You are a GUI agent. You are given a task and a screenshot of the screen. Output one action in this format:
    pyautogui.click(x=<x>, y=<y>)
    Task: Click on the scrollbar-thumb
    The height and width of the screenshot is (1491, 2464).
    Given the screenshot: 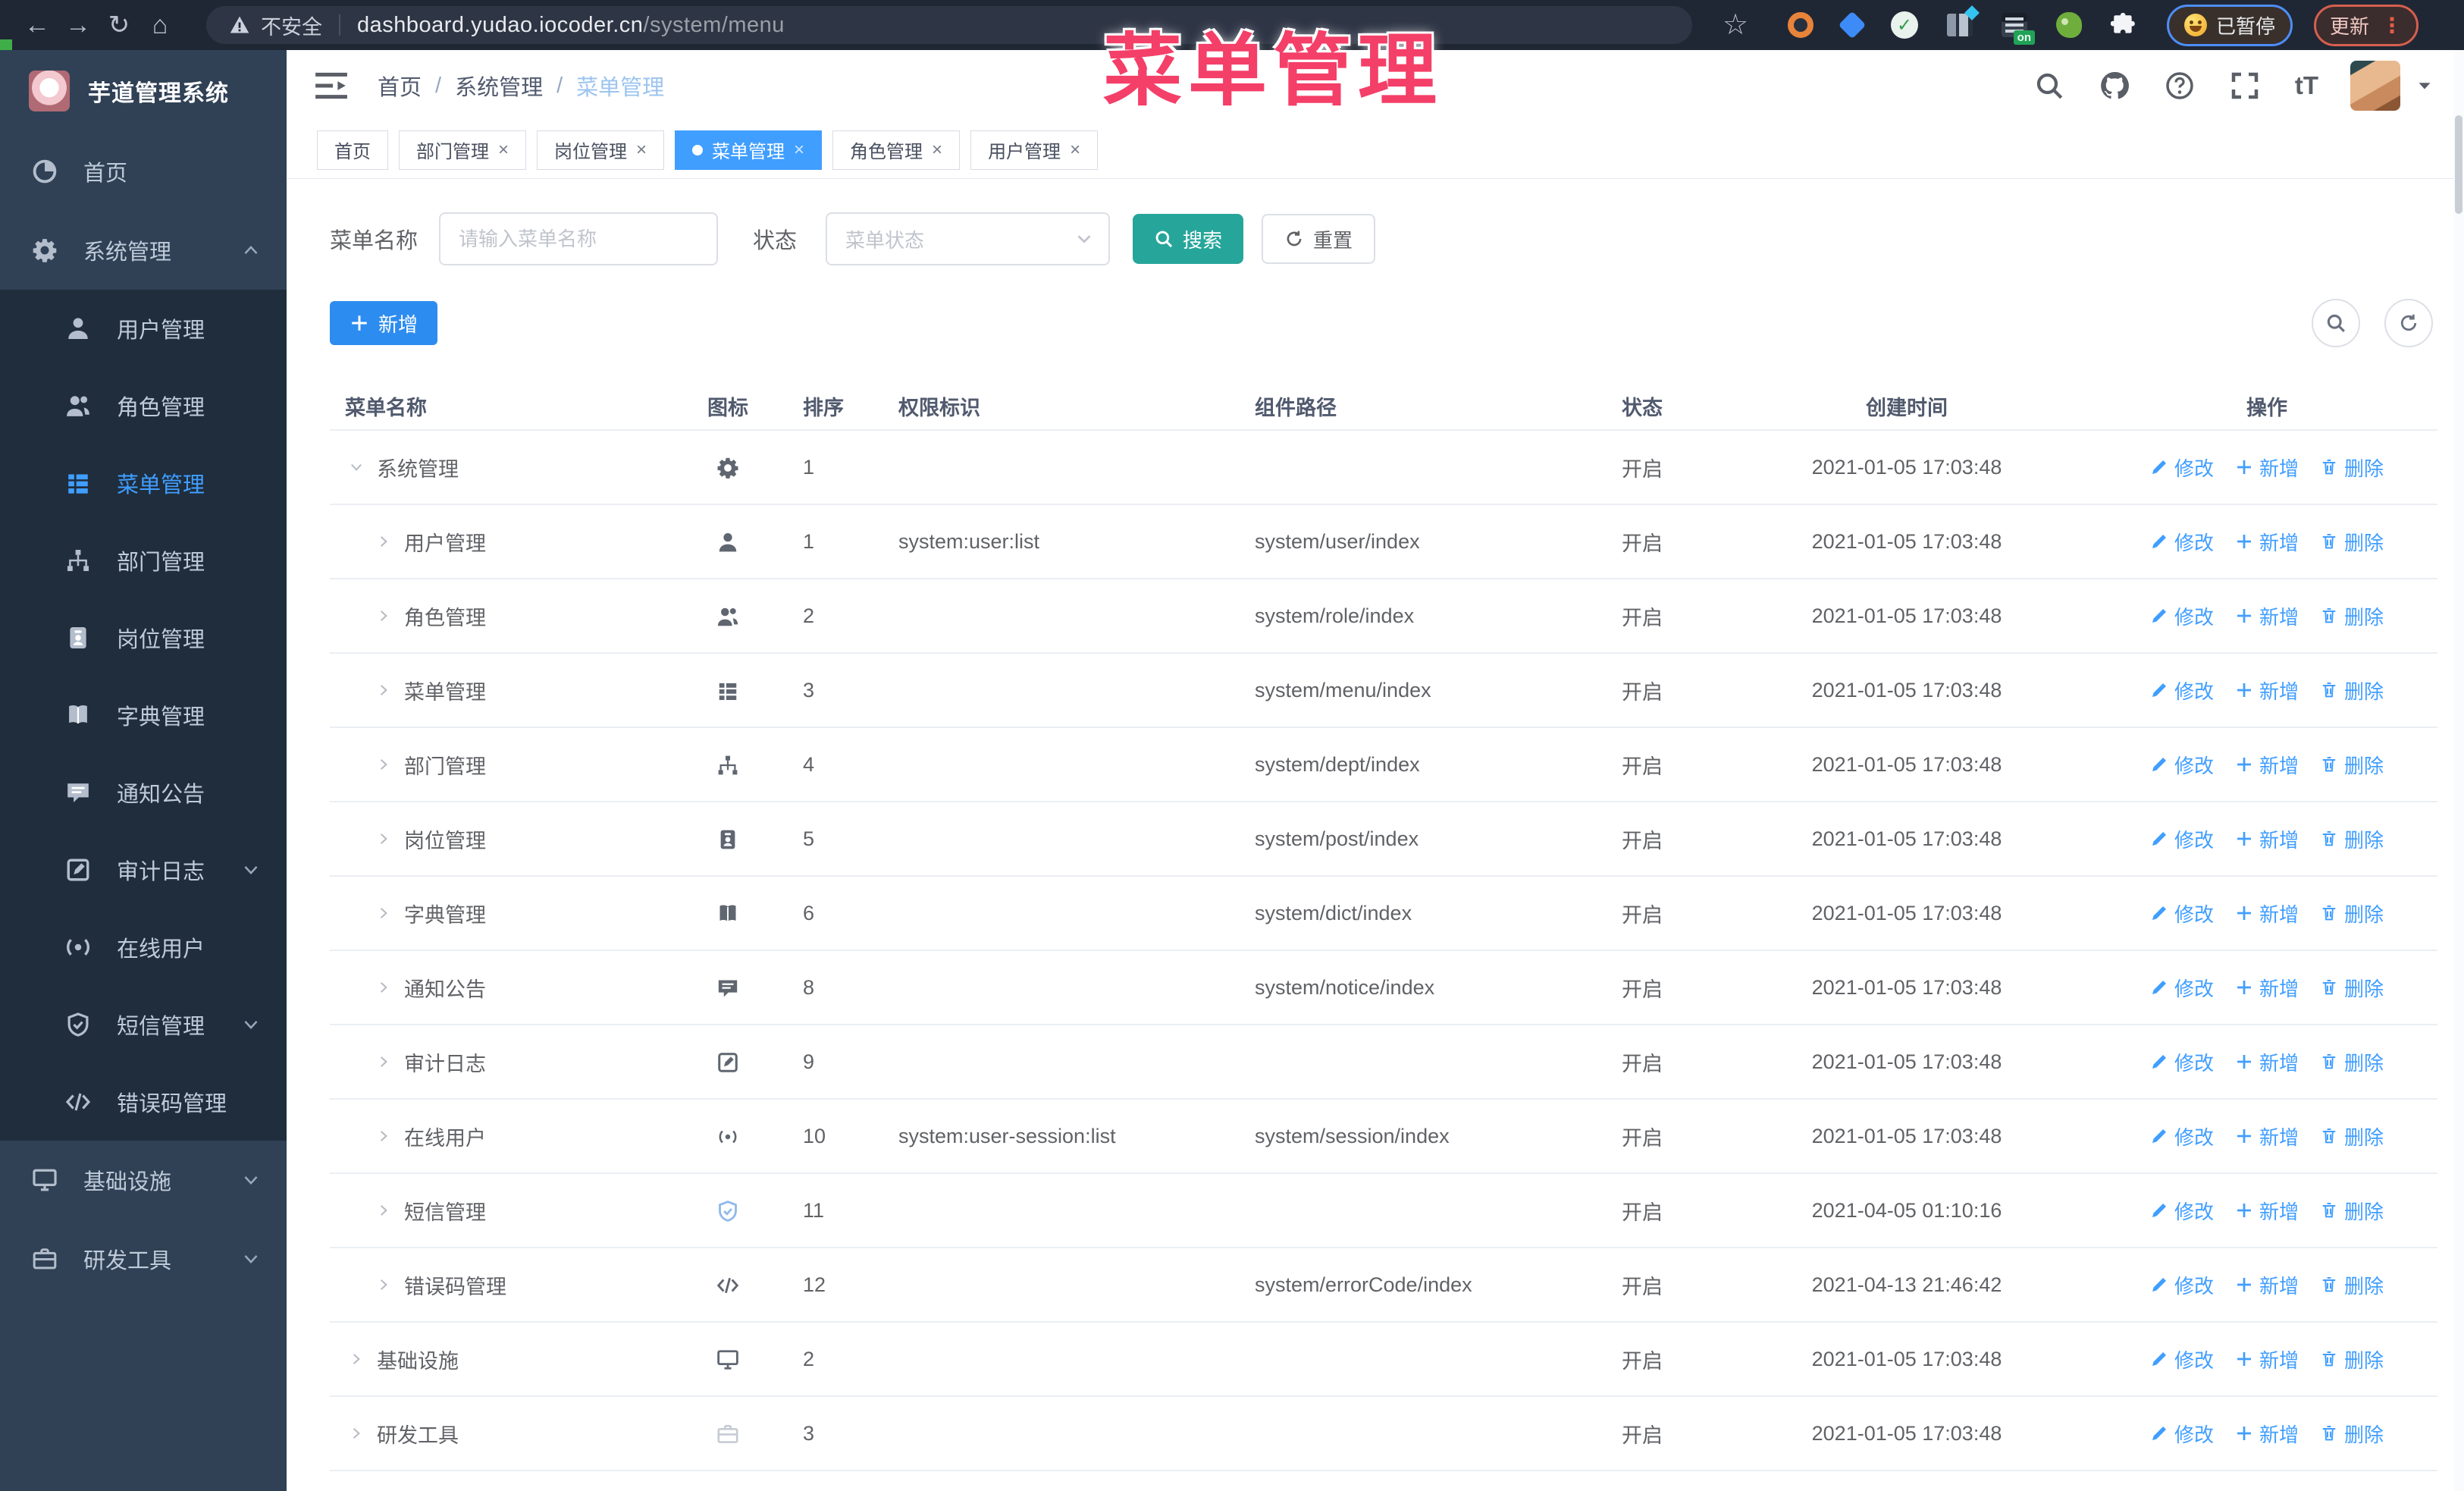 What is the action you would take?
    pyautogui.click(x=2458, y=164)
    